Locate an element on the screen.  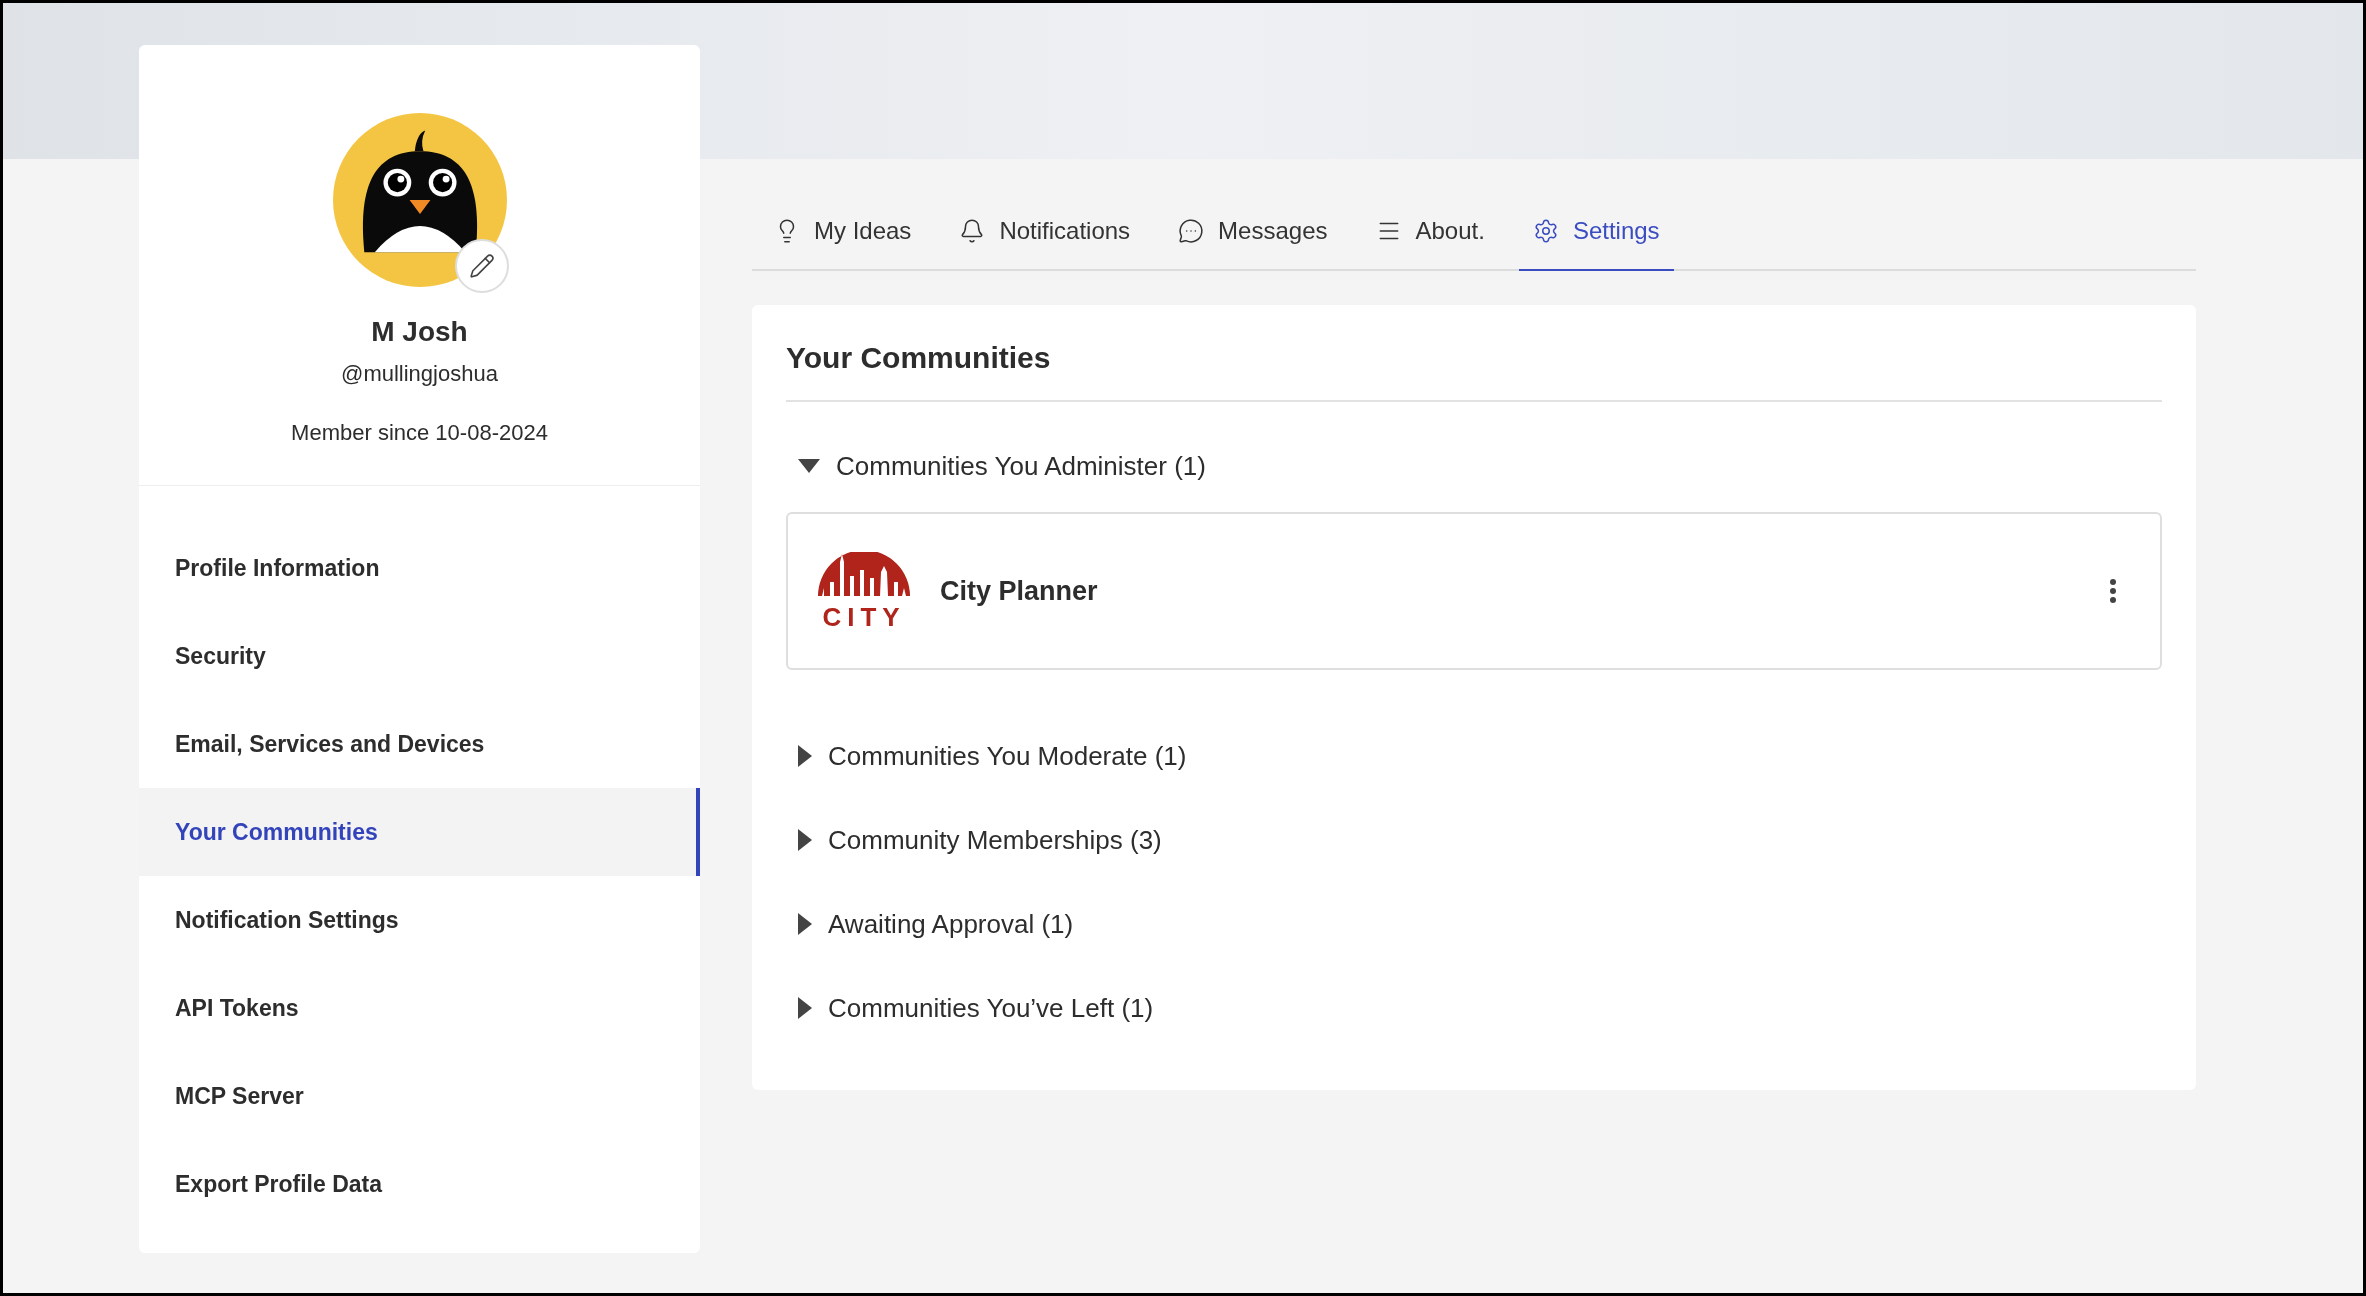
settings-icon is located at coordinates (1545, 231).